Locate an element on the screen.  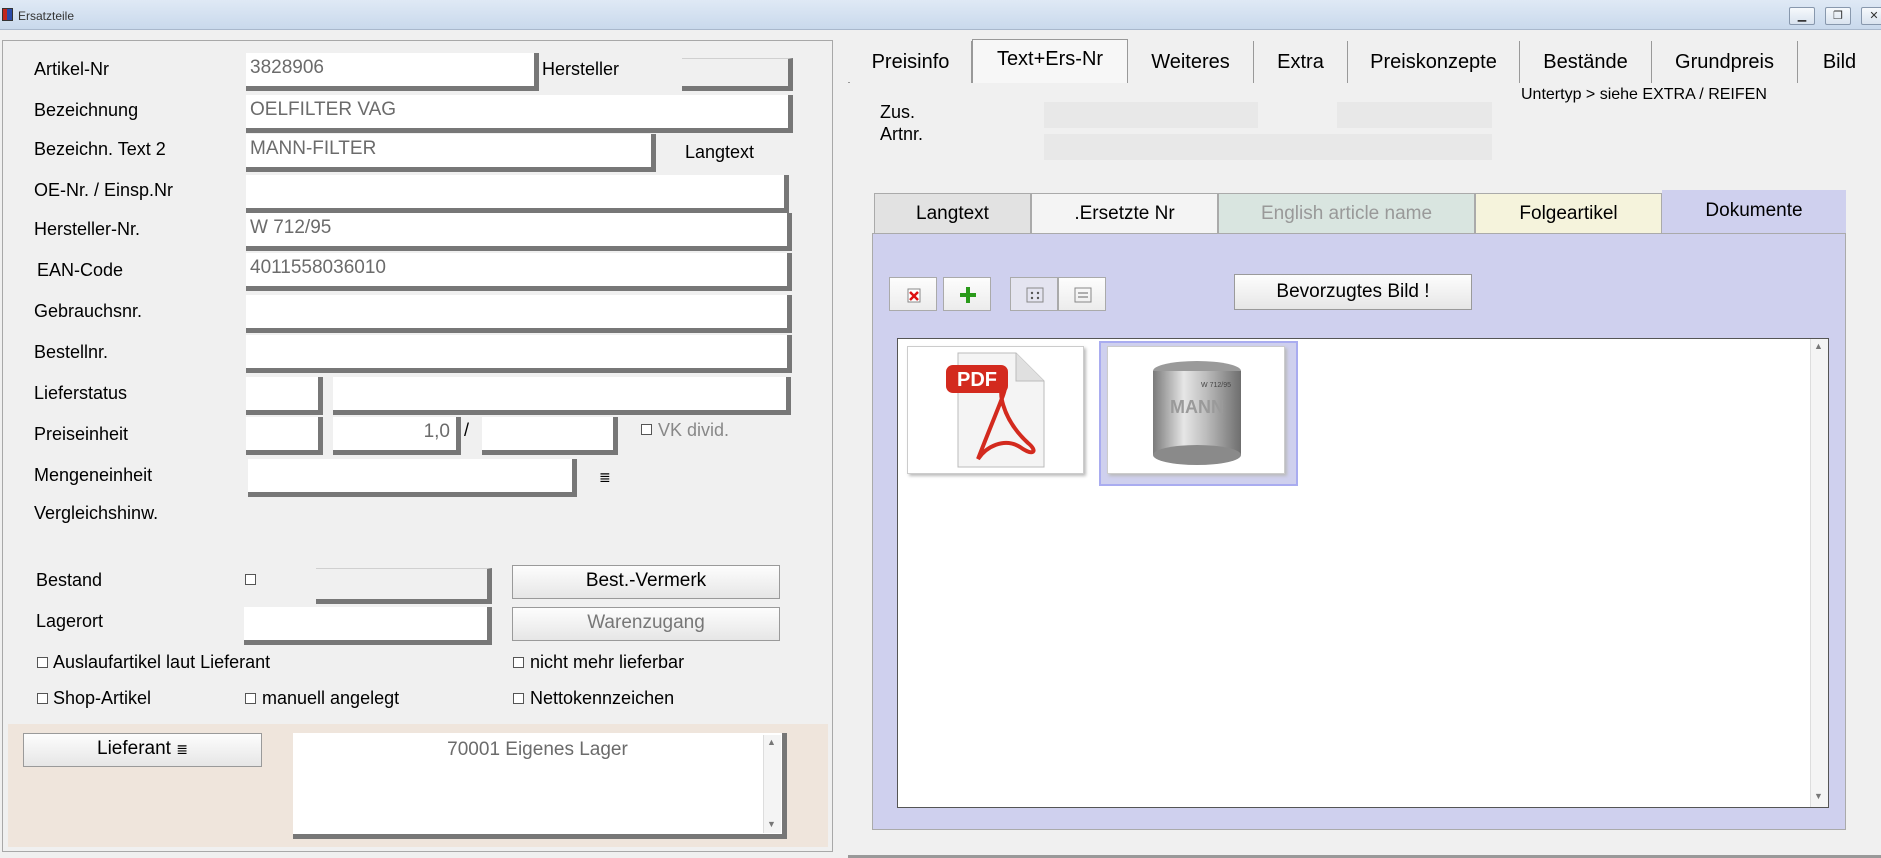
pdf-file-icon: PDF is located at coordinates (995, 410).